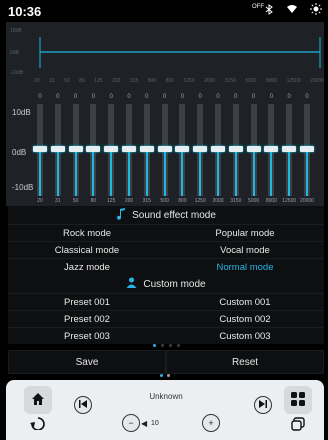 The image size is (328, 440). Describe the element at coordinates (165, 375) in the screenshot. I see `bottom-pager` at that location.